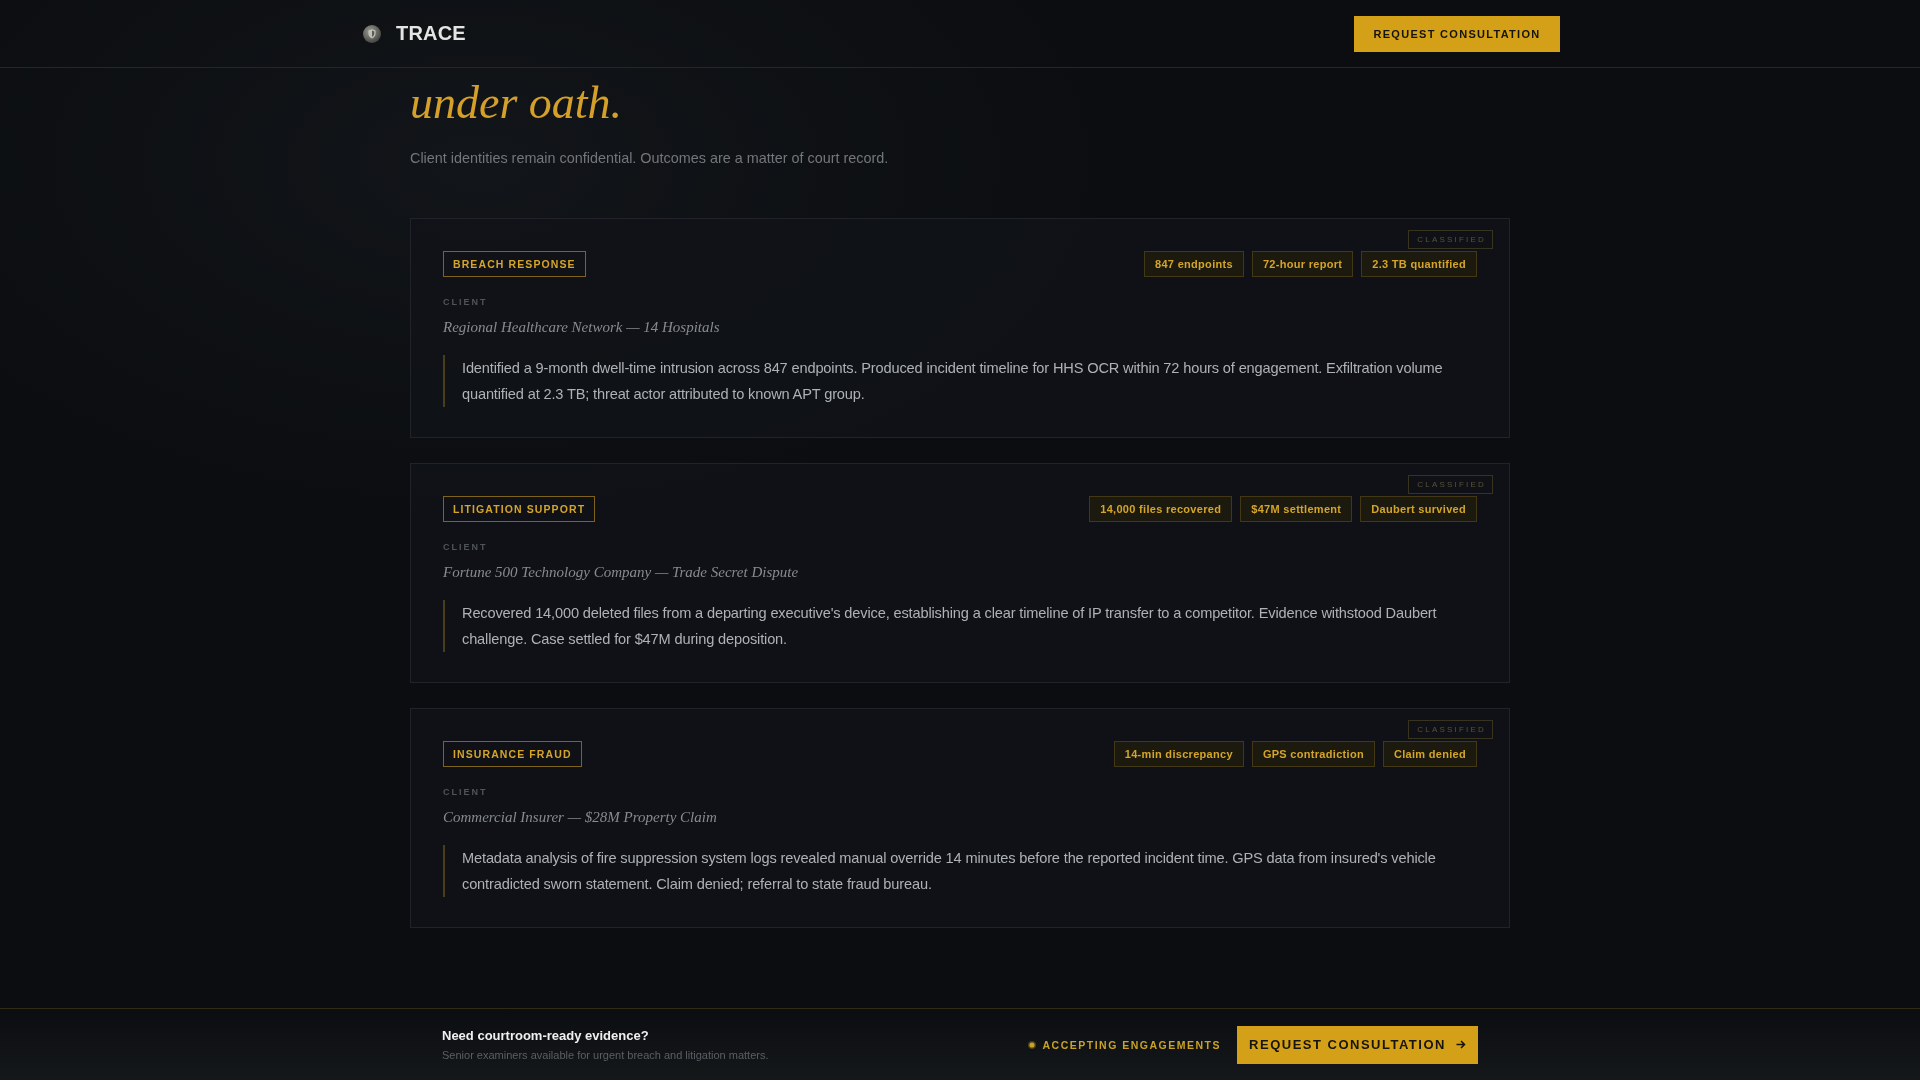 The image size is (1920, 1080). I want to click on metric-tag: GPS contradiction, so click(1313, 754).